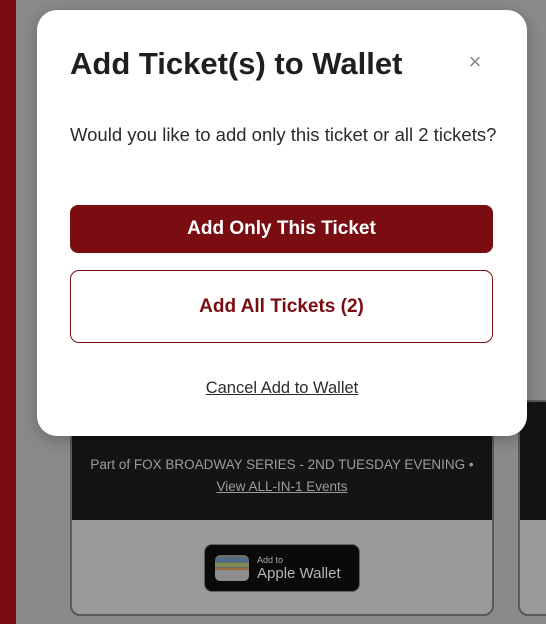  I want to click on close-icon: ×, so click(475, 62).